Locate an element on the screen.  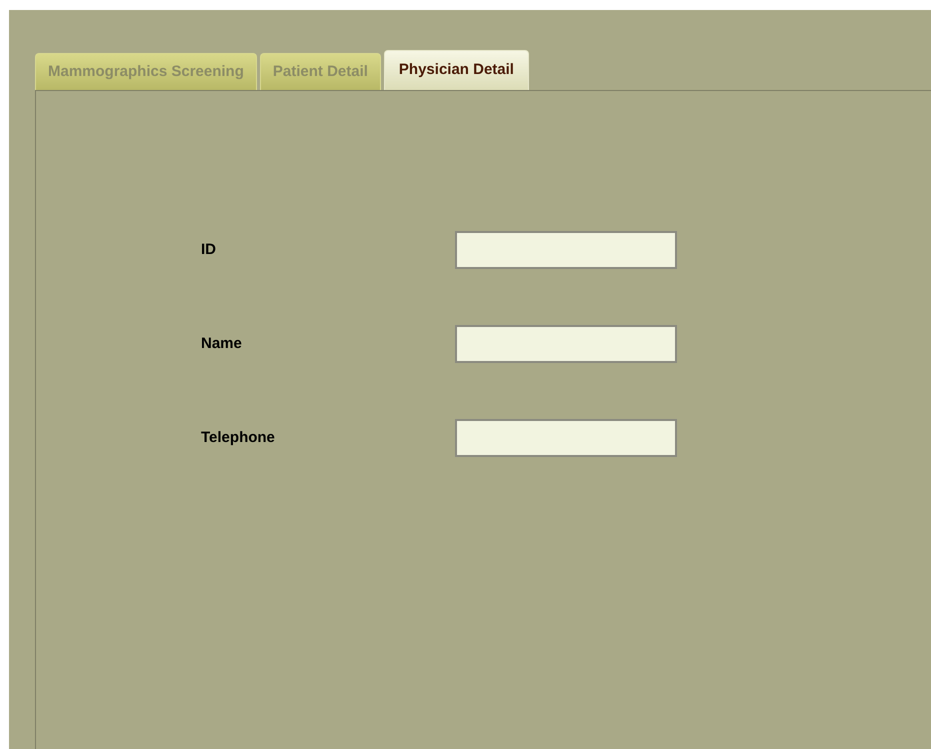
field-label: Name is located at coordinates (222, 344).